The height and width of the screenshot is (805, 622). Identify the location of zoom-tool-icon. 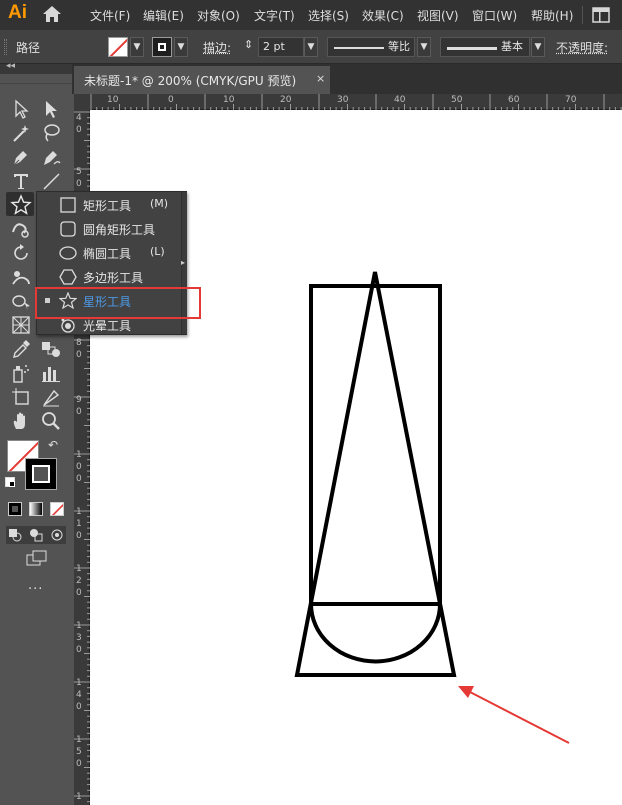
(51, 421).